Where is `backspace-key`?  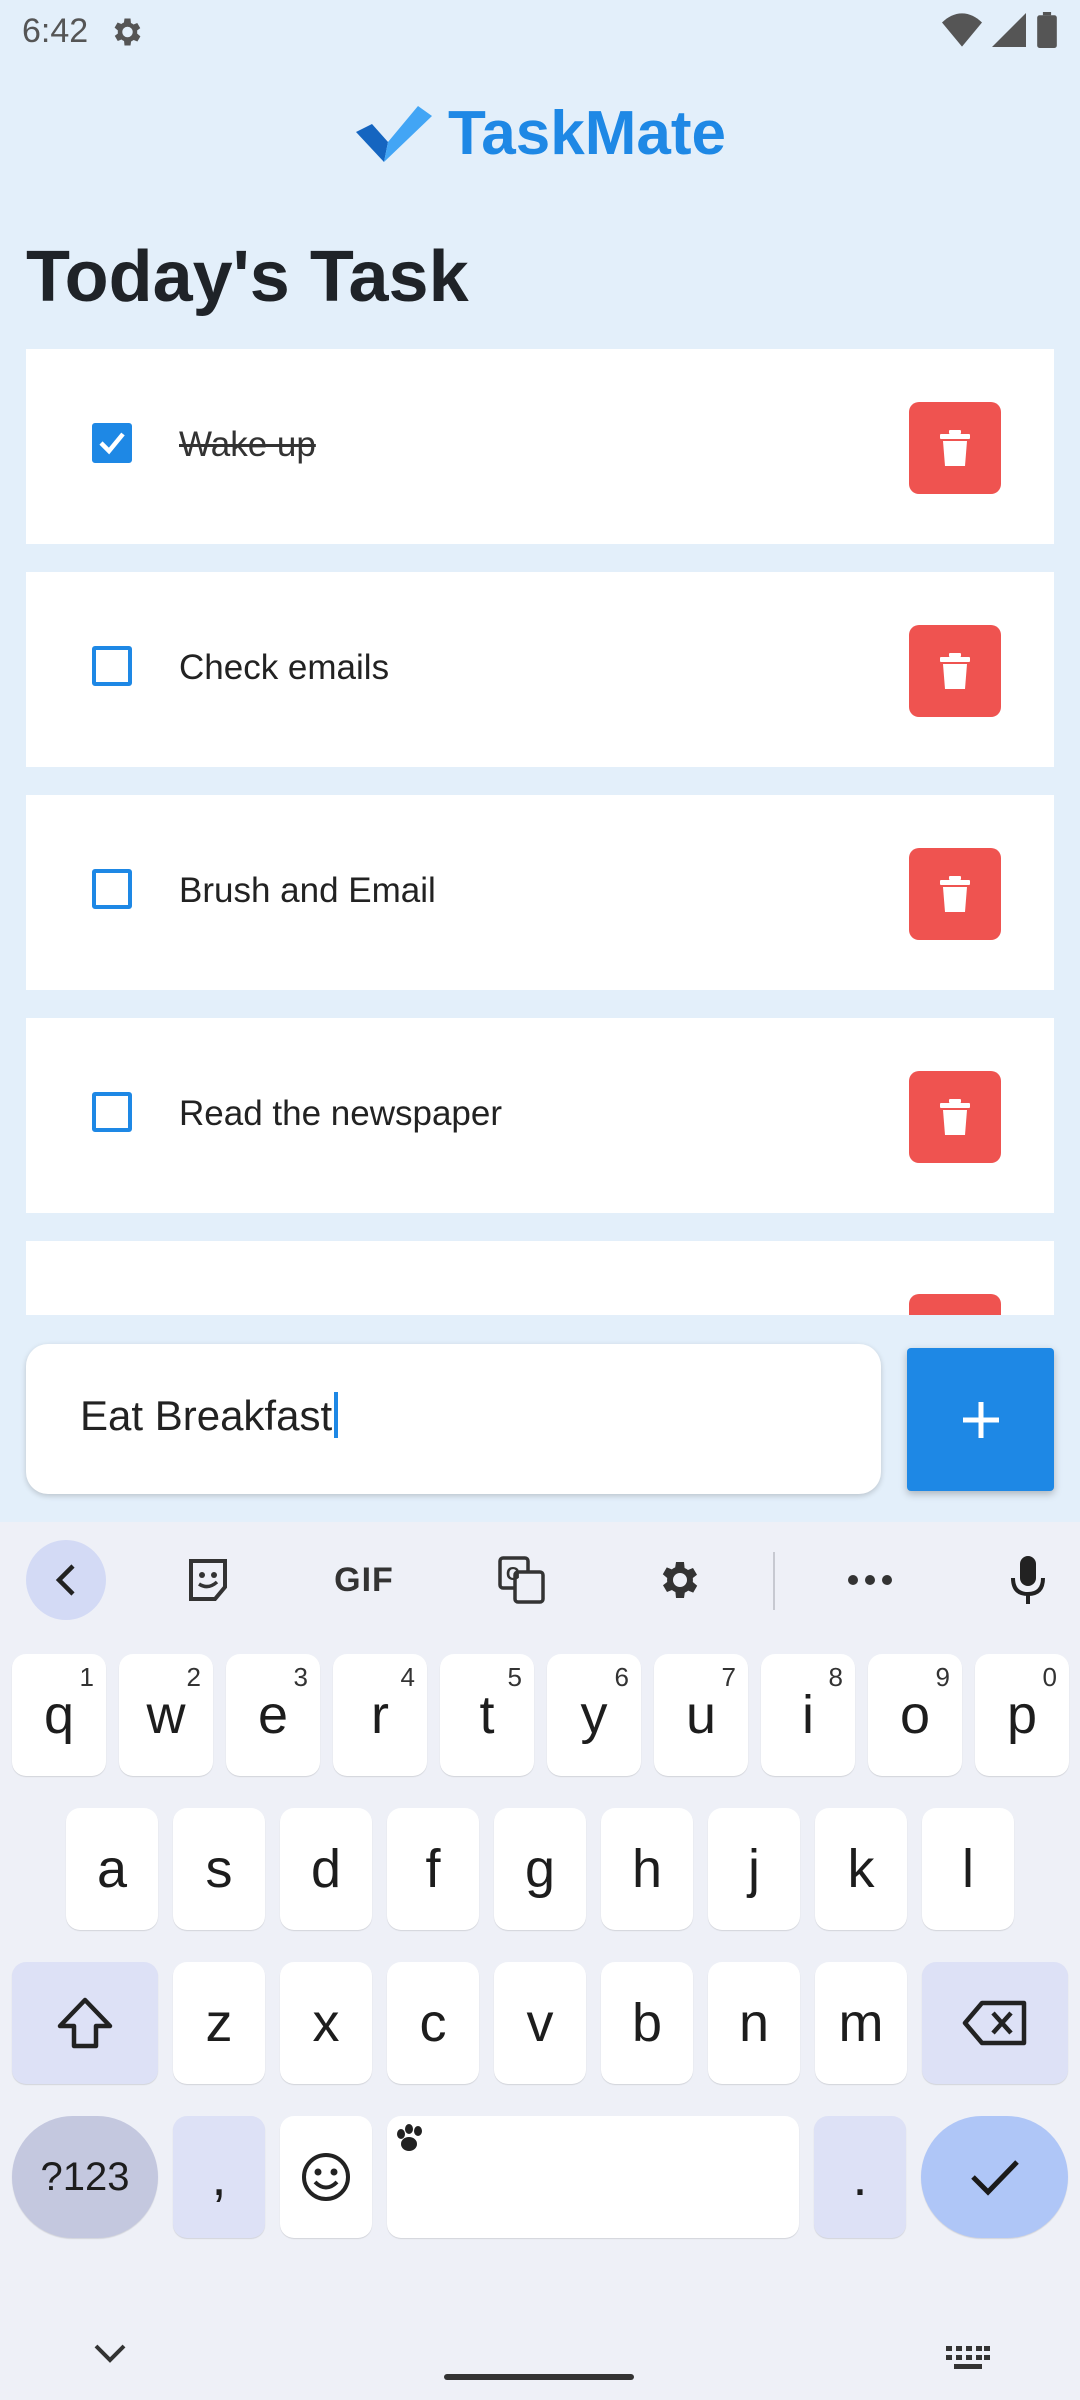 backspace-key is located at coordinates (995, 2023).